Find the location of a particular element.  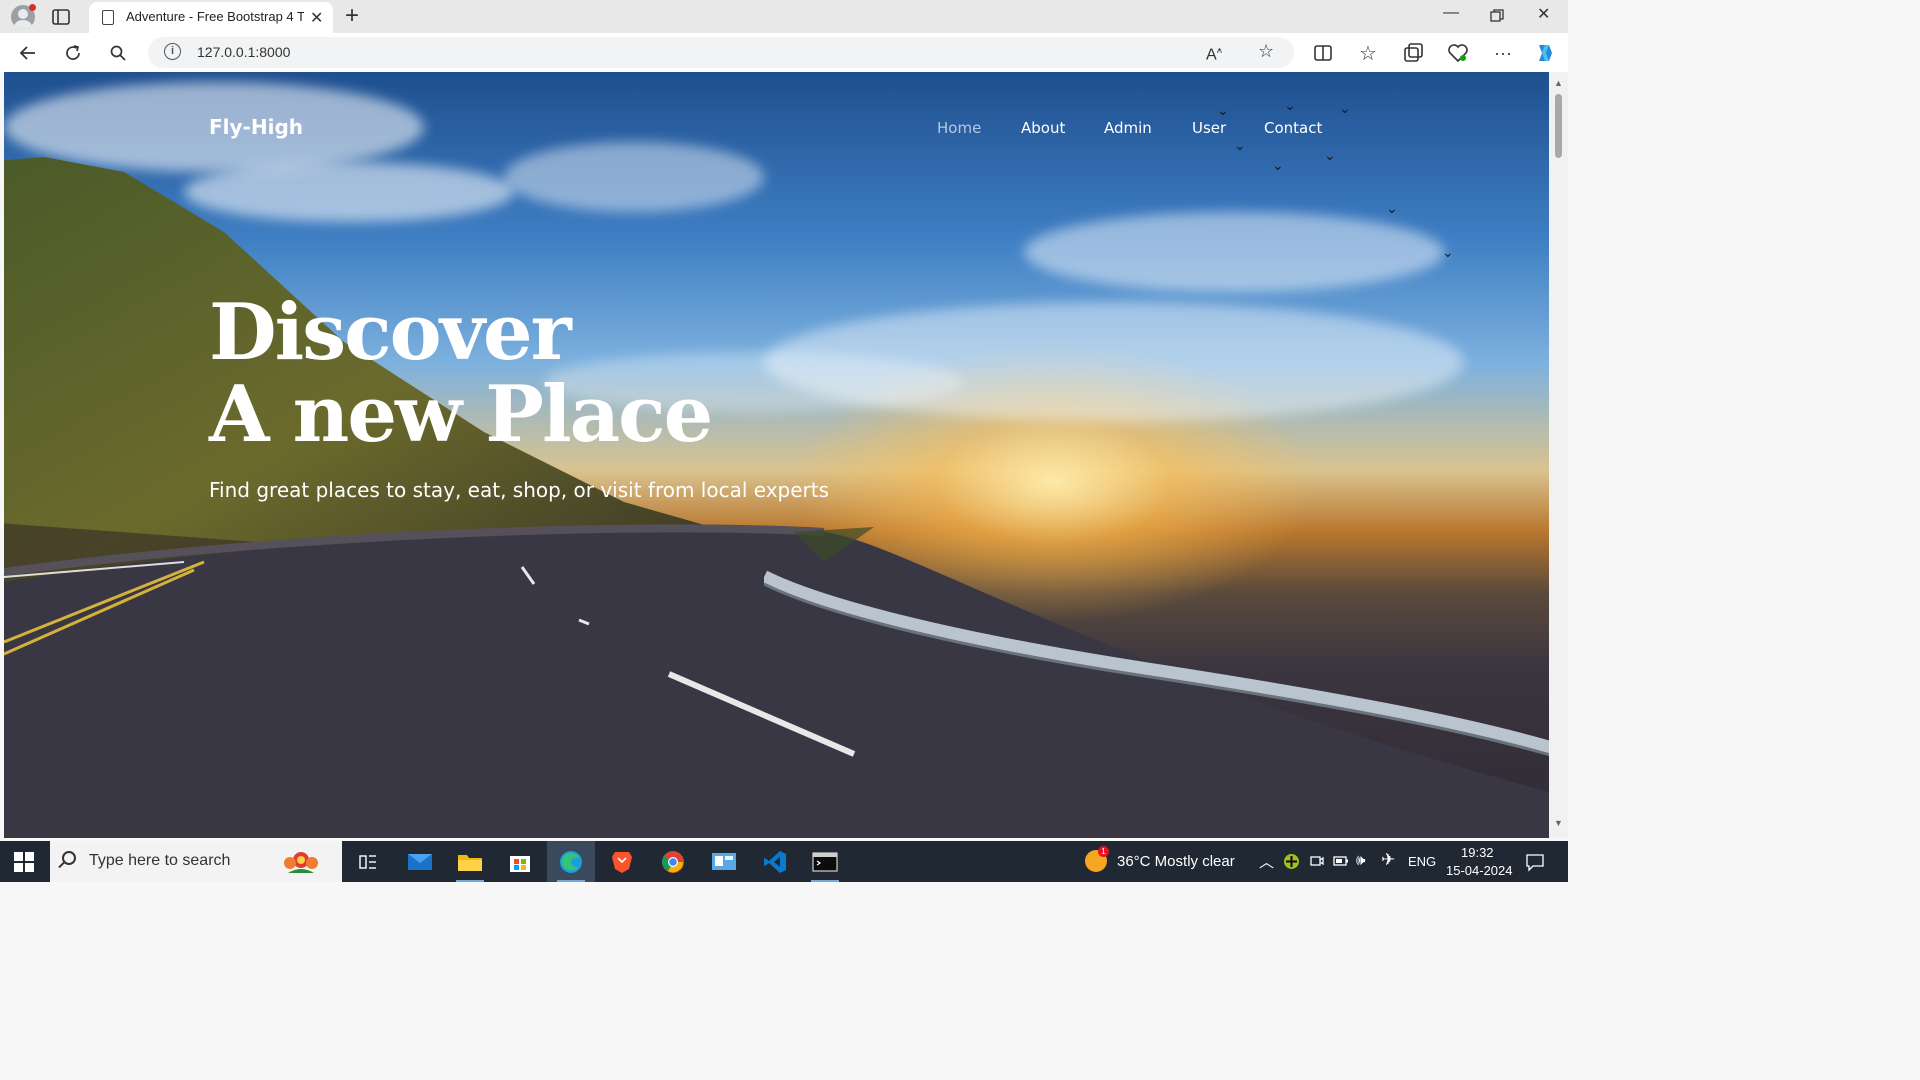

hero-title-line: Discover is located at coordinates (390, 332).